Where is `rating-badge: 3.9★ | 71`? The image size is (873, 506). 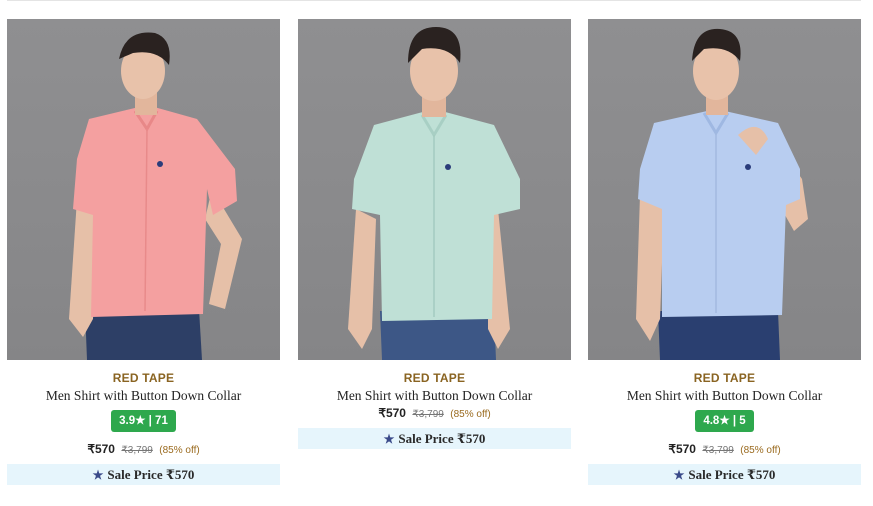 rating-badge: 3.9★ | 71 is located at coordinates (143, 421).